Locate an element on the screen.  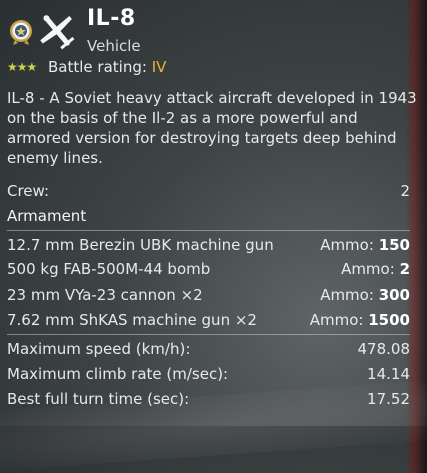
rank-stars: ★★★ is located at coordinates (22, 67).